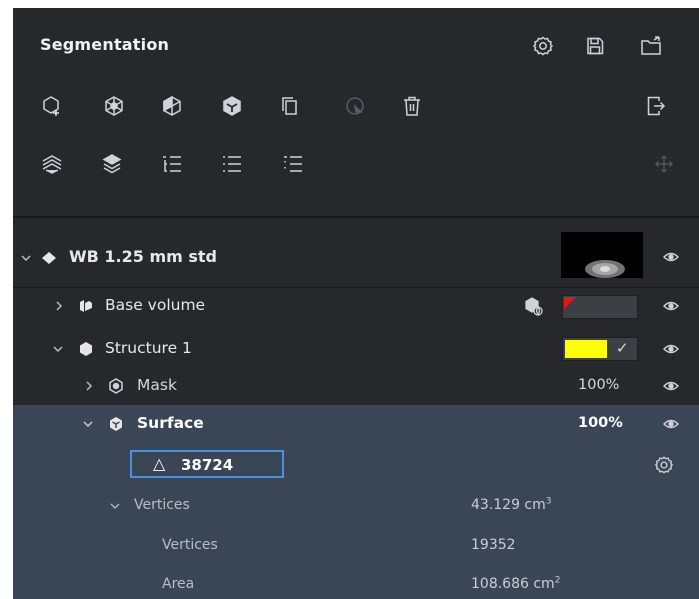  I want to click on root-label: WB 1.25 mm std, so click(143, 256).